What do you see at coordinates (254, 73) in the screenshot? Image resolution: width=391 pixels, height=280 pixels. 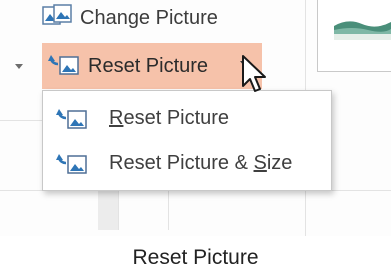 I see `mouse-pointer-icon` at bounding box center [254, 73].